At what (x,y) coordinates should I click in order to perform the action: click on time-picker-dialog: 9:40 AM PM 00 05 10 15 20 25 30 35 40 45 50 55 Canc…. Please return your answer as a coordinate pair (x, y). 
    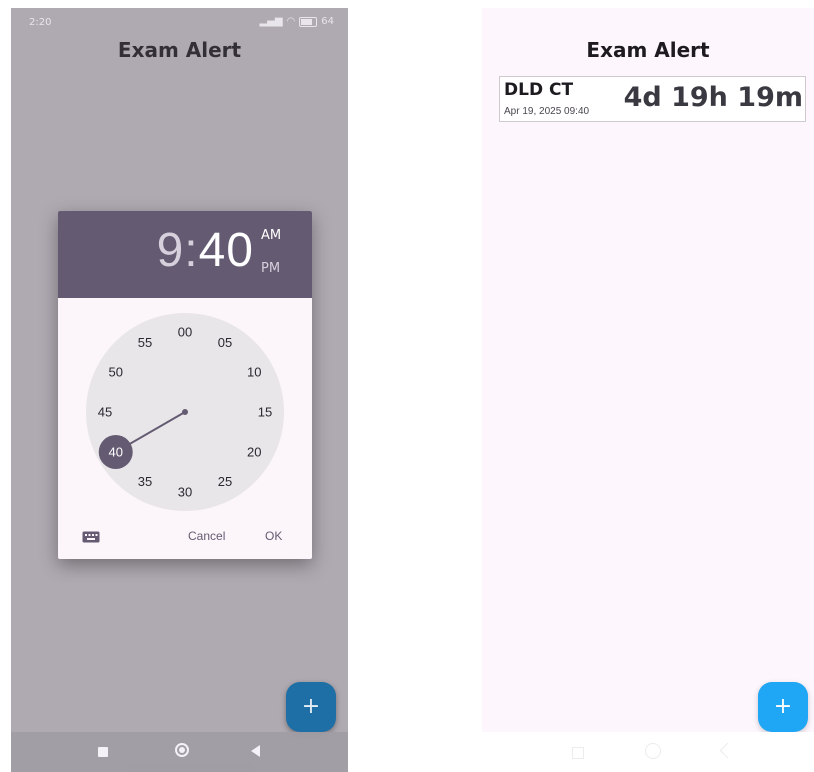
    Looking at the image, I should click on (185, 385).